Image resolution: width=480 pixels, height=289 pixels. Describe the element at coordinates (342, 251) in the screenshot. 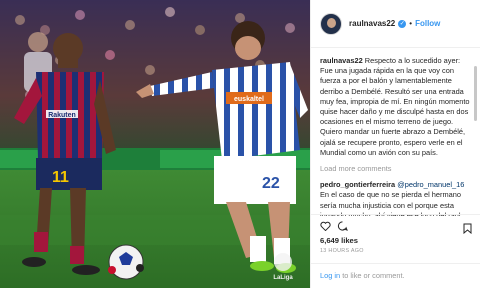

I see `post-timestamp: 13 HOURS AGO` at that location.